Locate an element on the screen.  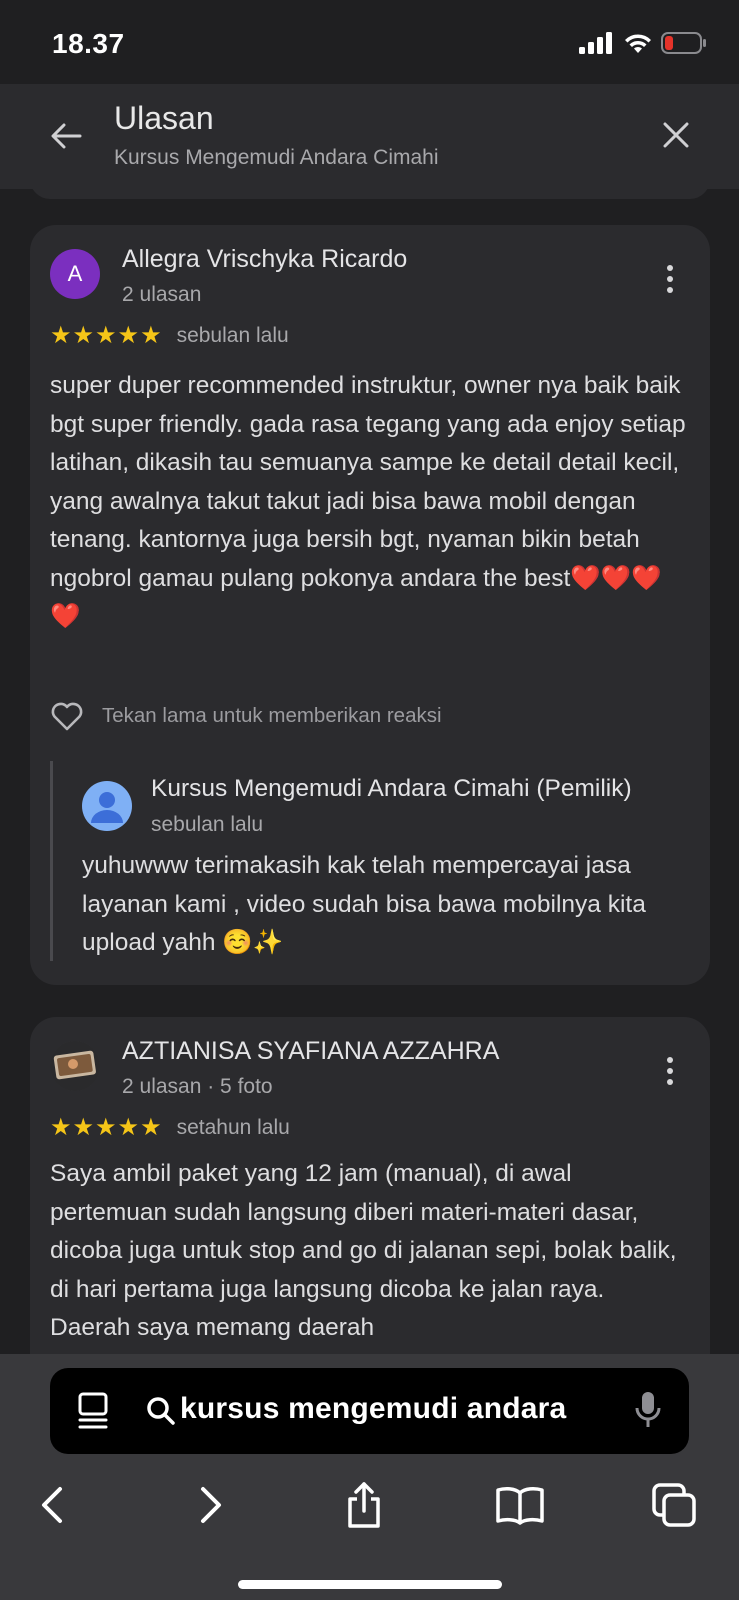
avatar is located at coordinates (75, 1066).